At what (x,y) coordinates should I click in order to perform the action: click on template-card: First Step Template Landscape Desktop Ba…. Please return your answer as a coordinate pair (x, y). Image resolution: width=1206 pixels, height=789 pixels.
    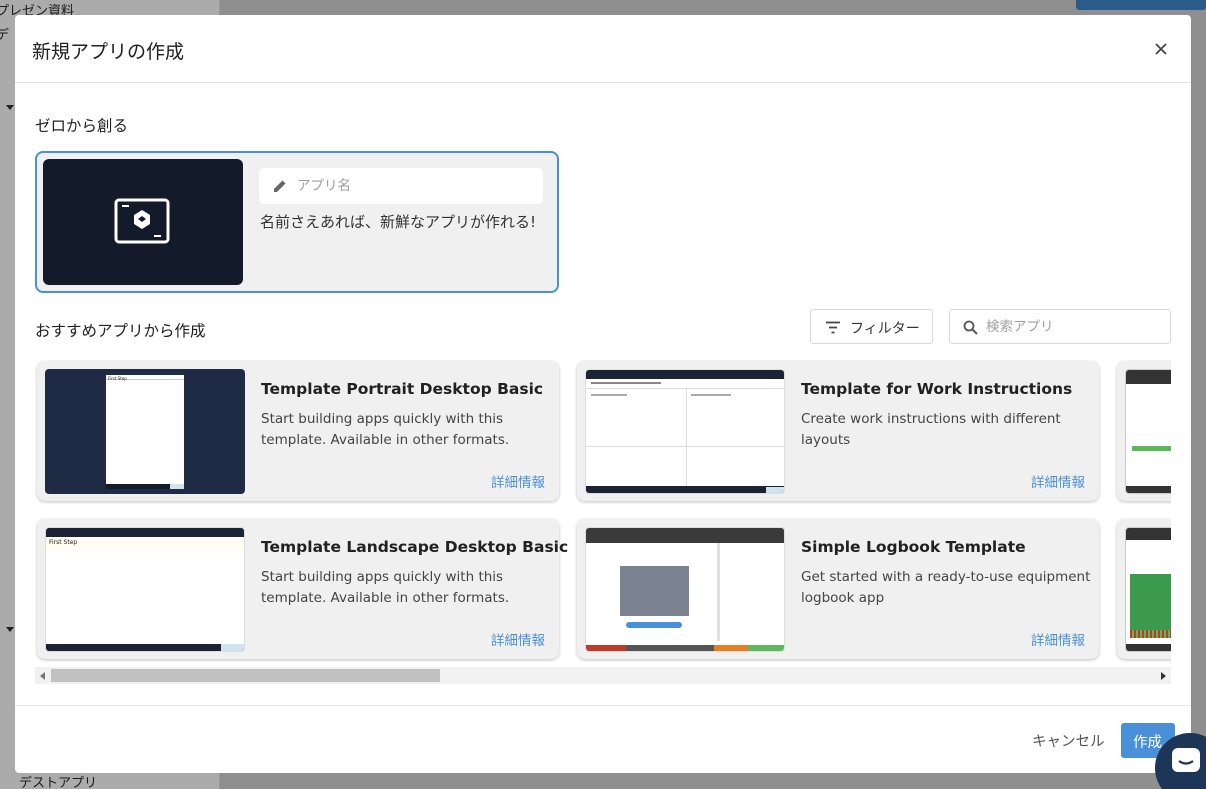
    Looking at the image, I should click on (302, 589).